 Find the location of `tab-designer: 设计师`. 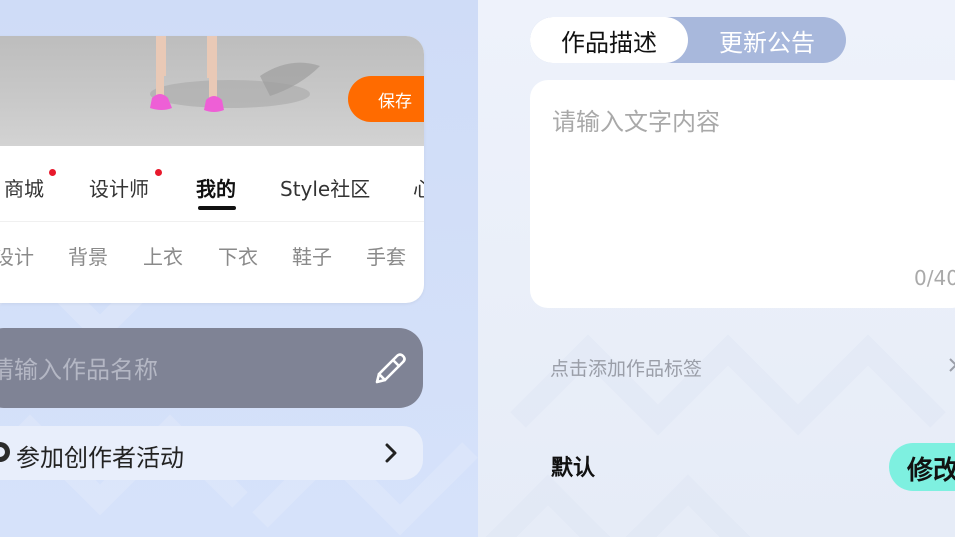

tab-designer: 设计师 is located at coordinates (119, 187).